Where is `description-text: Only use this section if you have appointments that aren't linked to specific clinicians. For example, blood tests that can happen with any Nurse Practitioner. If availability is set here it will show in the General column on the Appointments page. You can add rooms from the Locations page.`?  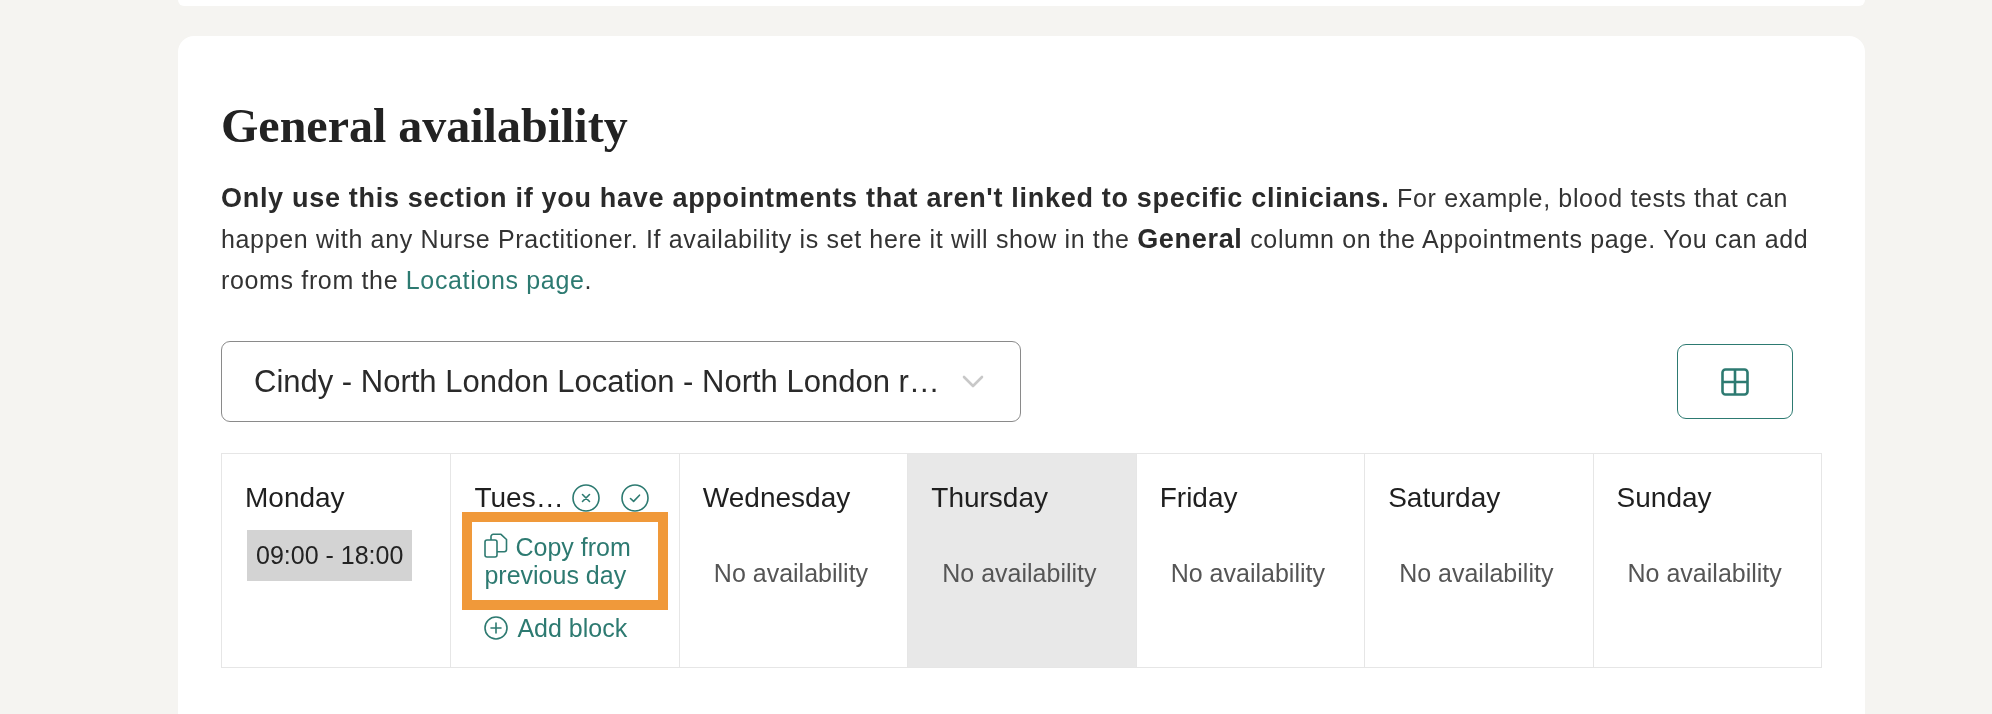 description-text: Only use this section if you have appointments that aren't linked to specific clinicians. For example, blood tests that can happen with any Nurse Practitioner. If availability is set here it will show in the General column on the Appointments page. You can add rooms from the Locations page. is located at coordinates (1015, 239).